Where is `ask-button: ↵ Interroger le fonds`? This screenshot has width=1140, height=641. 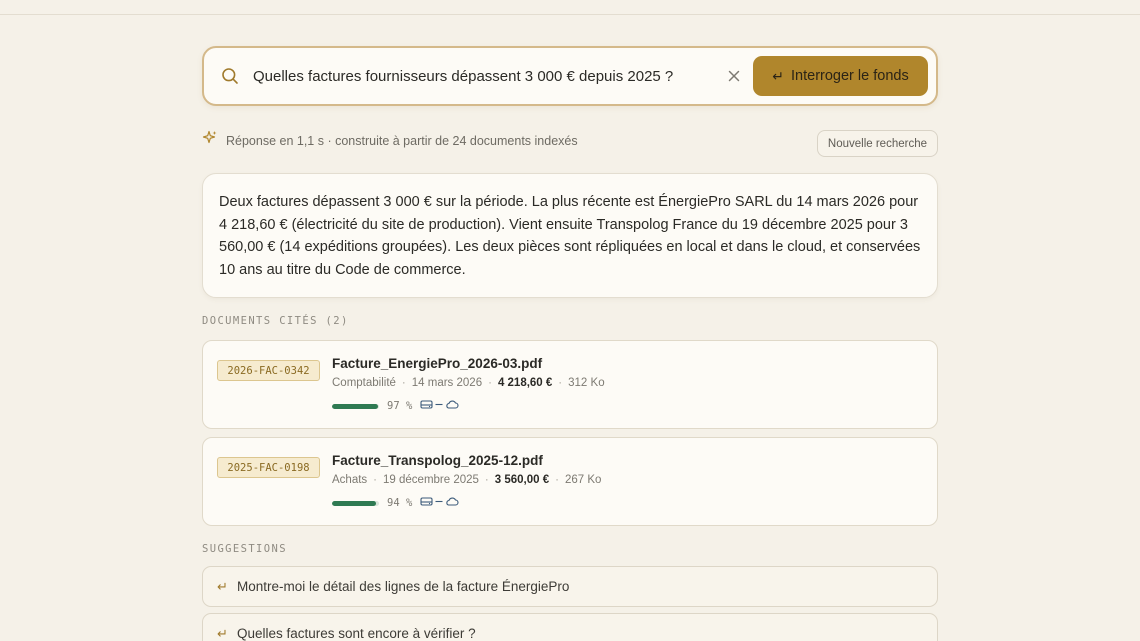
ask-button: ↵ Interroger le fonds is located at coordinates (840, 76).